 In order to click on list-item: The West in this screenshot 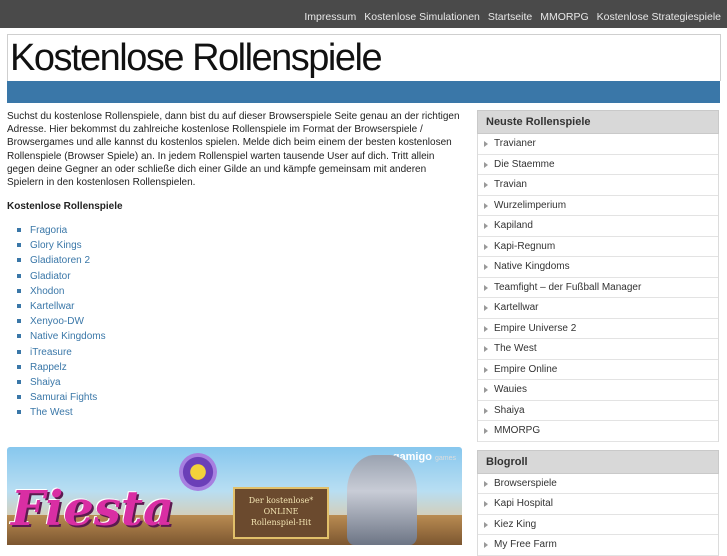, I will do `click(56, 413)`.